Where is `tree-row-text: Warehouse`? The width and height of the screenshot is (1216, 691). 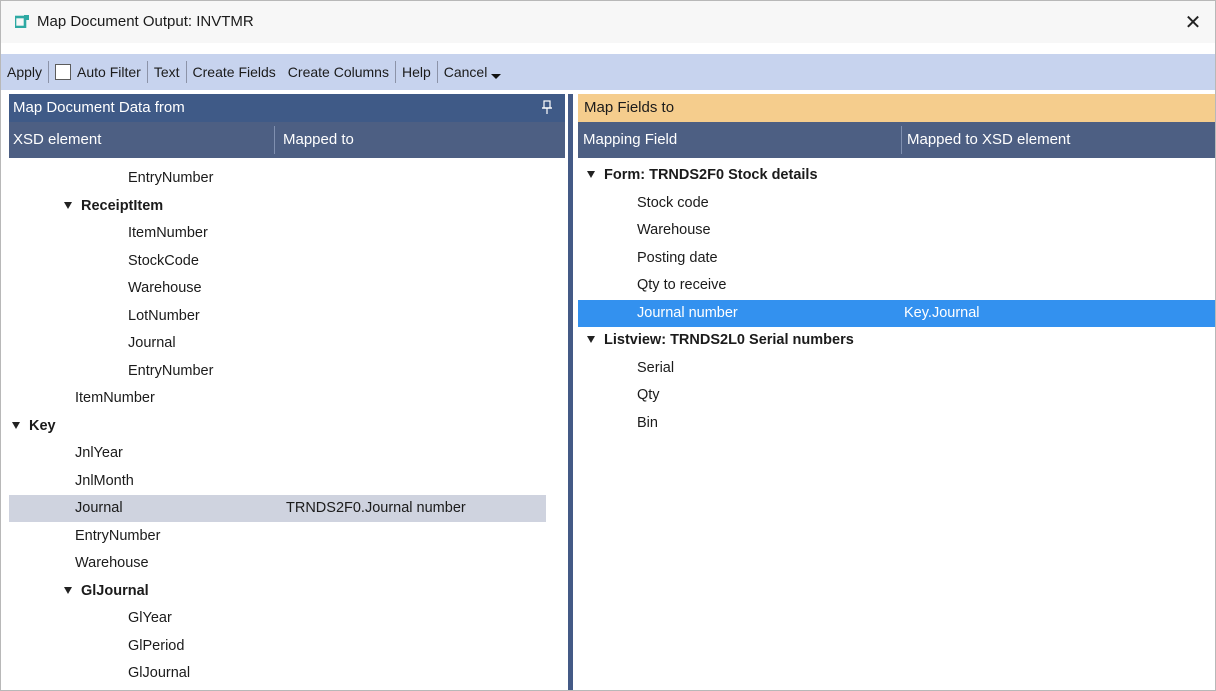 tree-row-text: Warehouse is located at coordinates (112, 563).